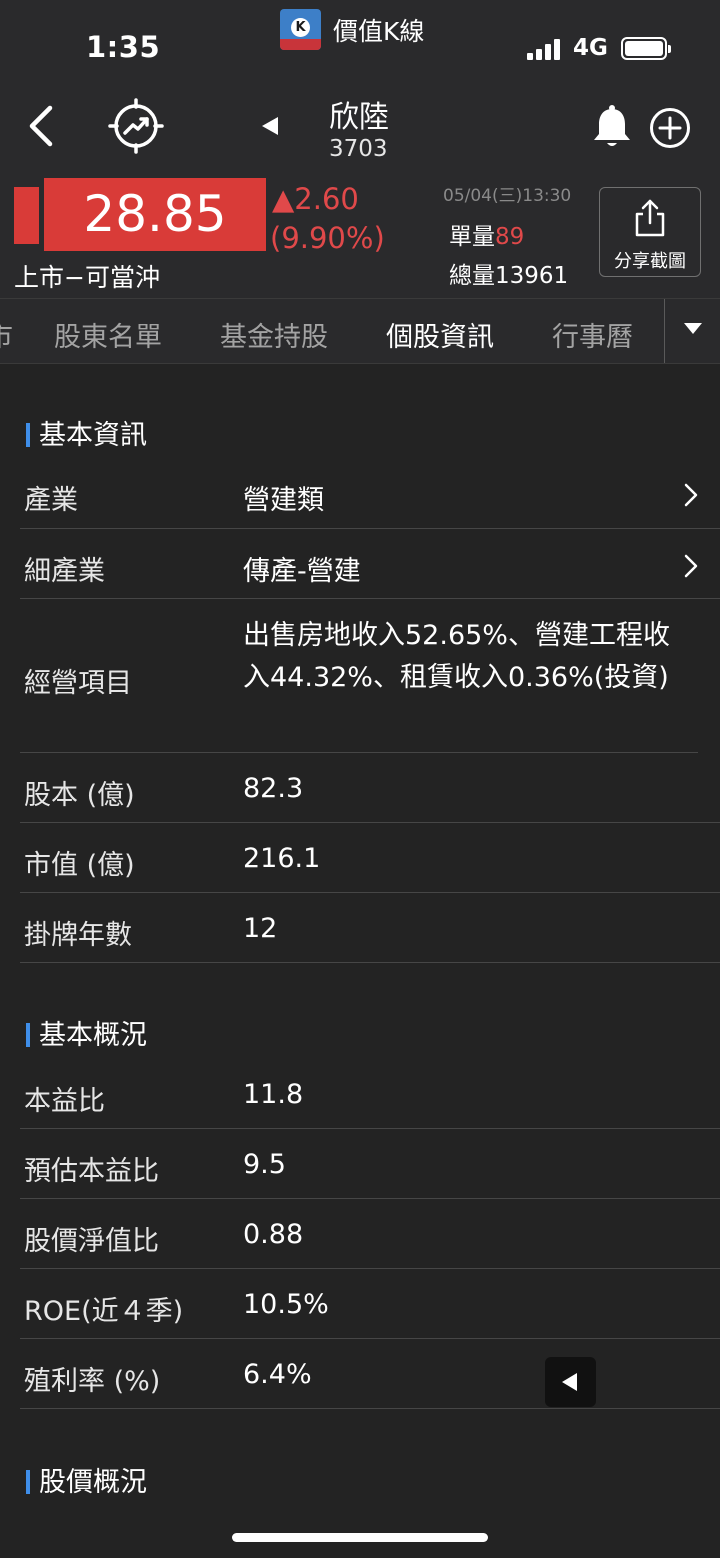 The image size is (720, 1558). What do you see at coordinates (379, 31) in the screenshot?
I see `app-name: 價值K線` at bounding box center [379, 31].